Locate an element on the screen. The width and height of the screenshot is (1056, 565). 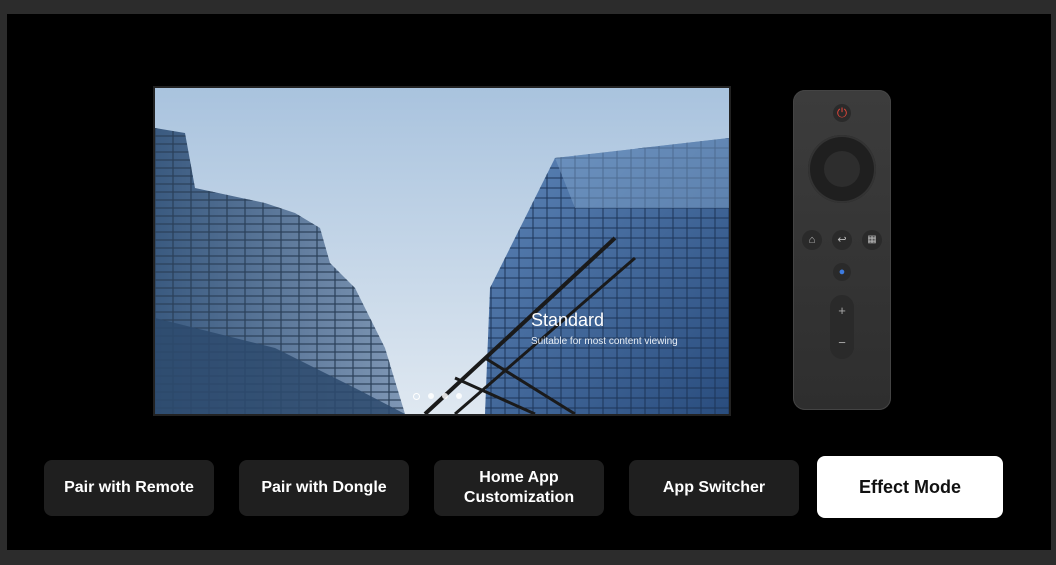
mode-title: Standard is located at coordinates (568, 320).